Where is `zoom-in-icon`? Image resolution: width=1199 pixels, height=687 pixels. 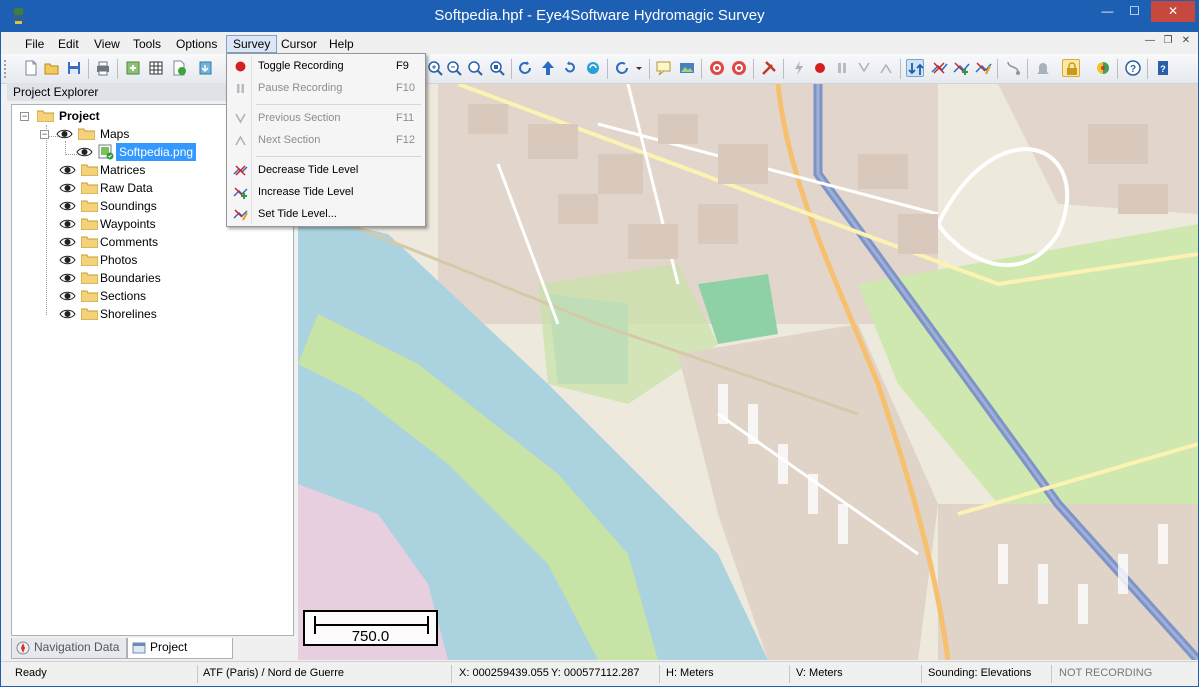 zoom-in-icon is located at coordinates (435, 68).